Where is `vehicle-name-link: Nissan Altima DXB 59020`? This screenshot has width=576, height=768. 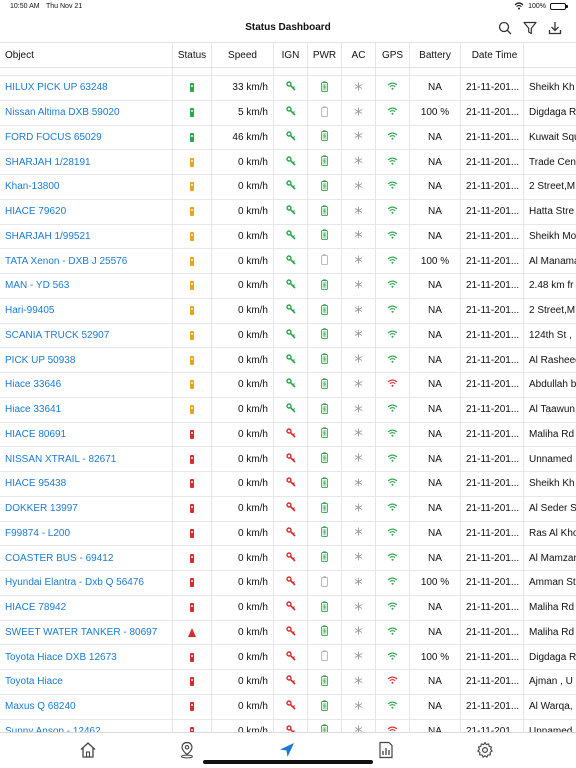
vehicle-name-link: Nissan Altima DXB 59020 is located at coordinates (86, 112).